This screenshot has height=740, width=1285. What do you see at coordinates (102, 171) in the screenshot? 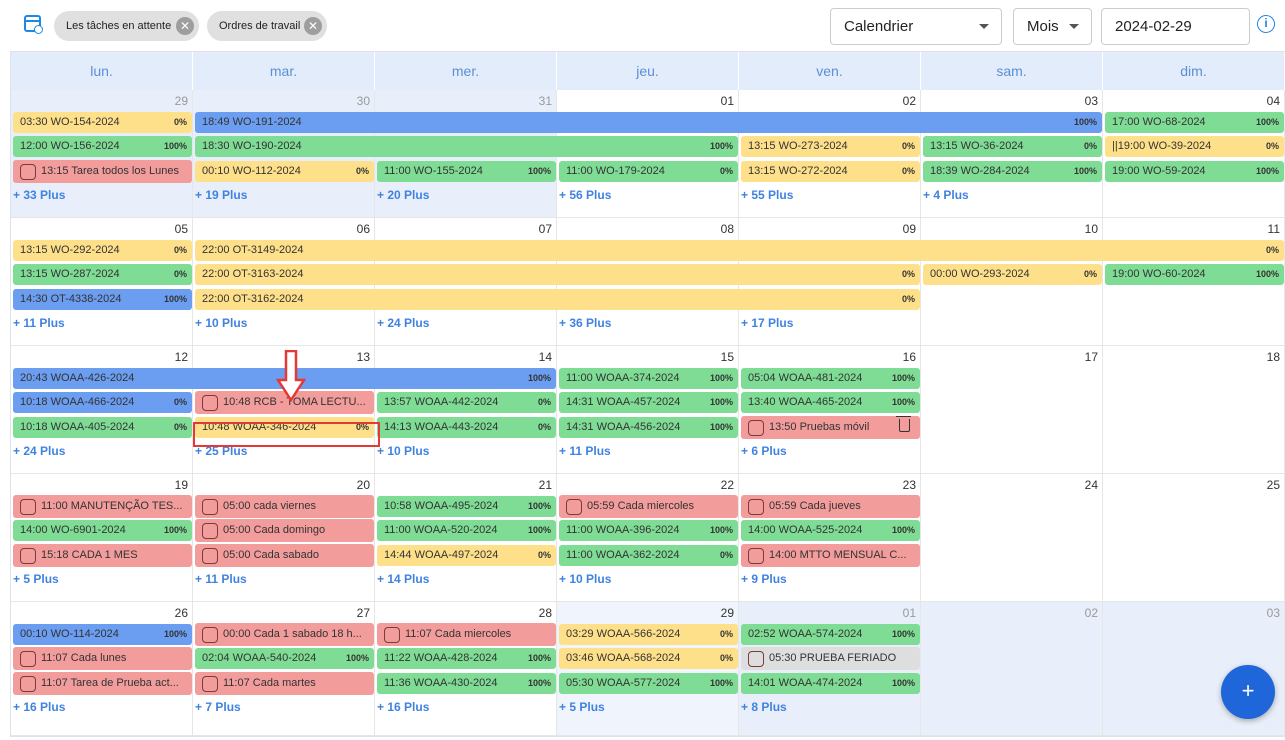
I see `task-event: 13:15 Tarea todos los Lunes` at bounding box center [102, 171].